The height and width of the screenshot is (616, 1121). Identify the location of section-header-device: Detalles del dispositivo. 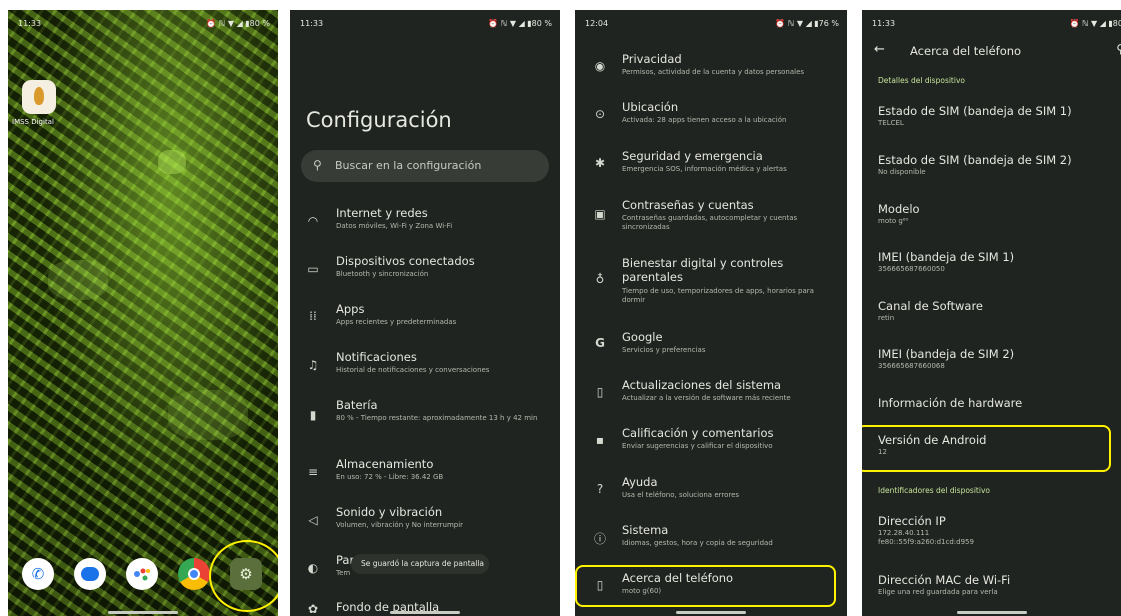
(921, 80).